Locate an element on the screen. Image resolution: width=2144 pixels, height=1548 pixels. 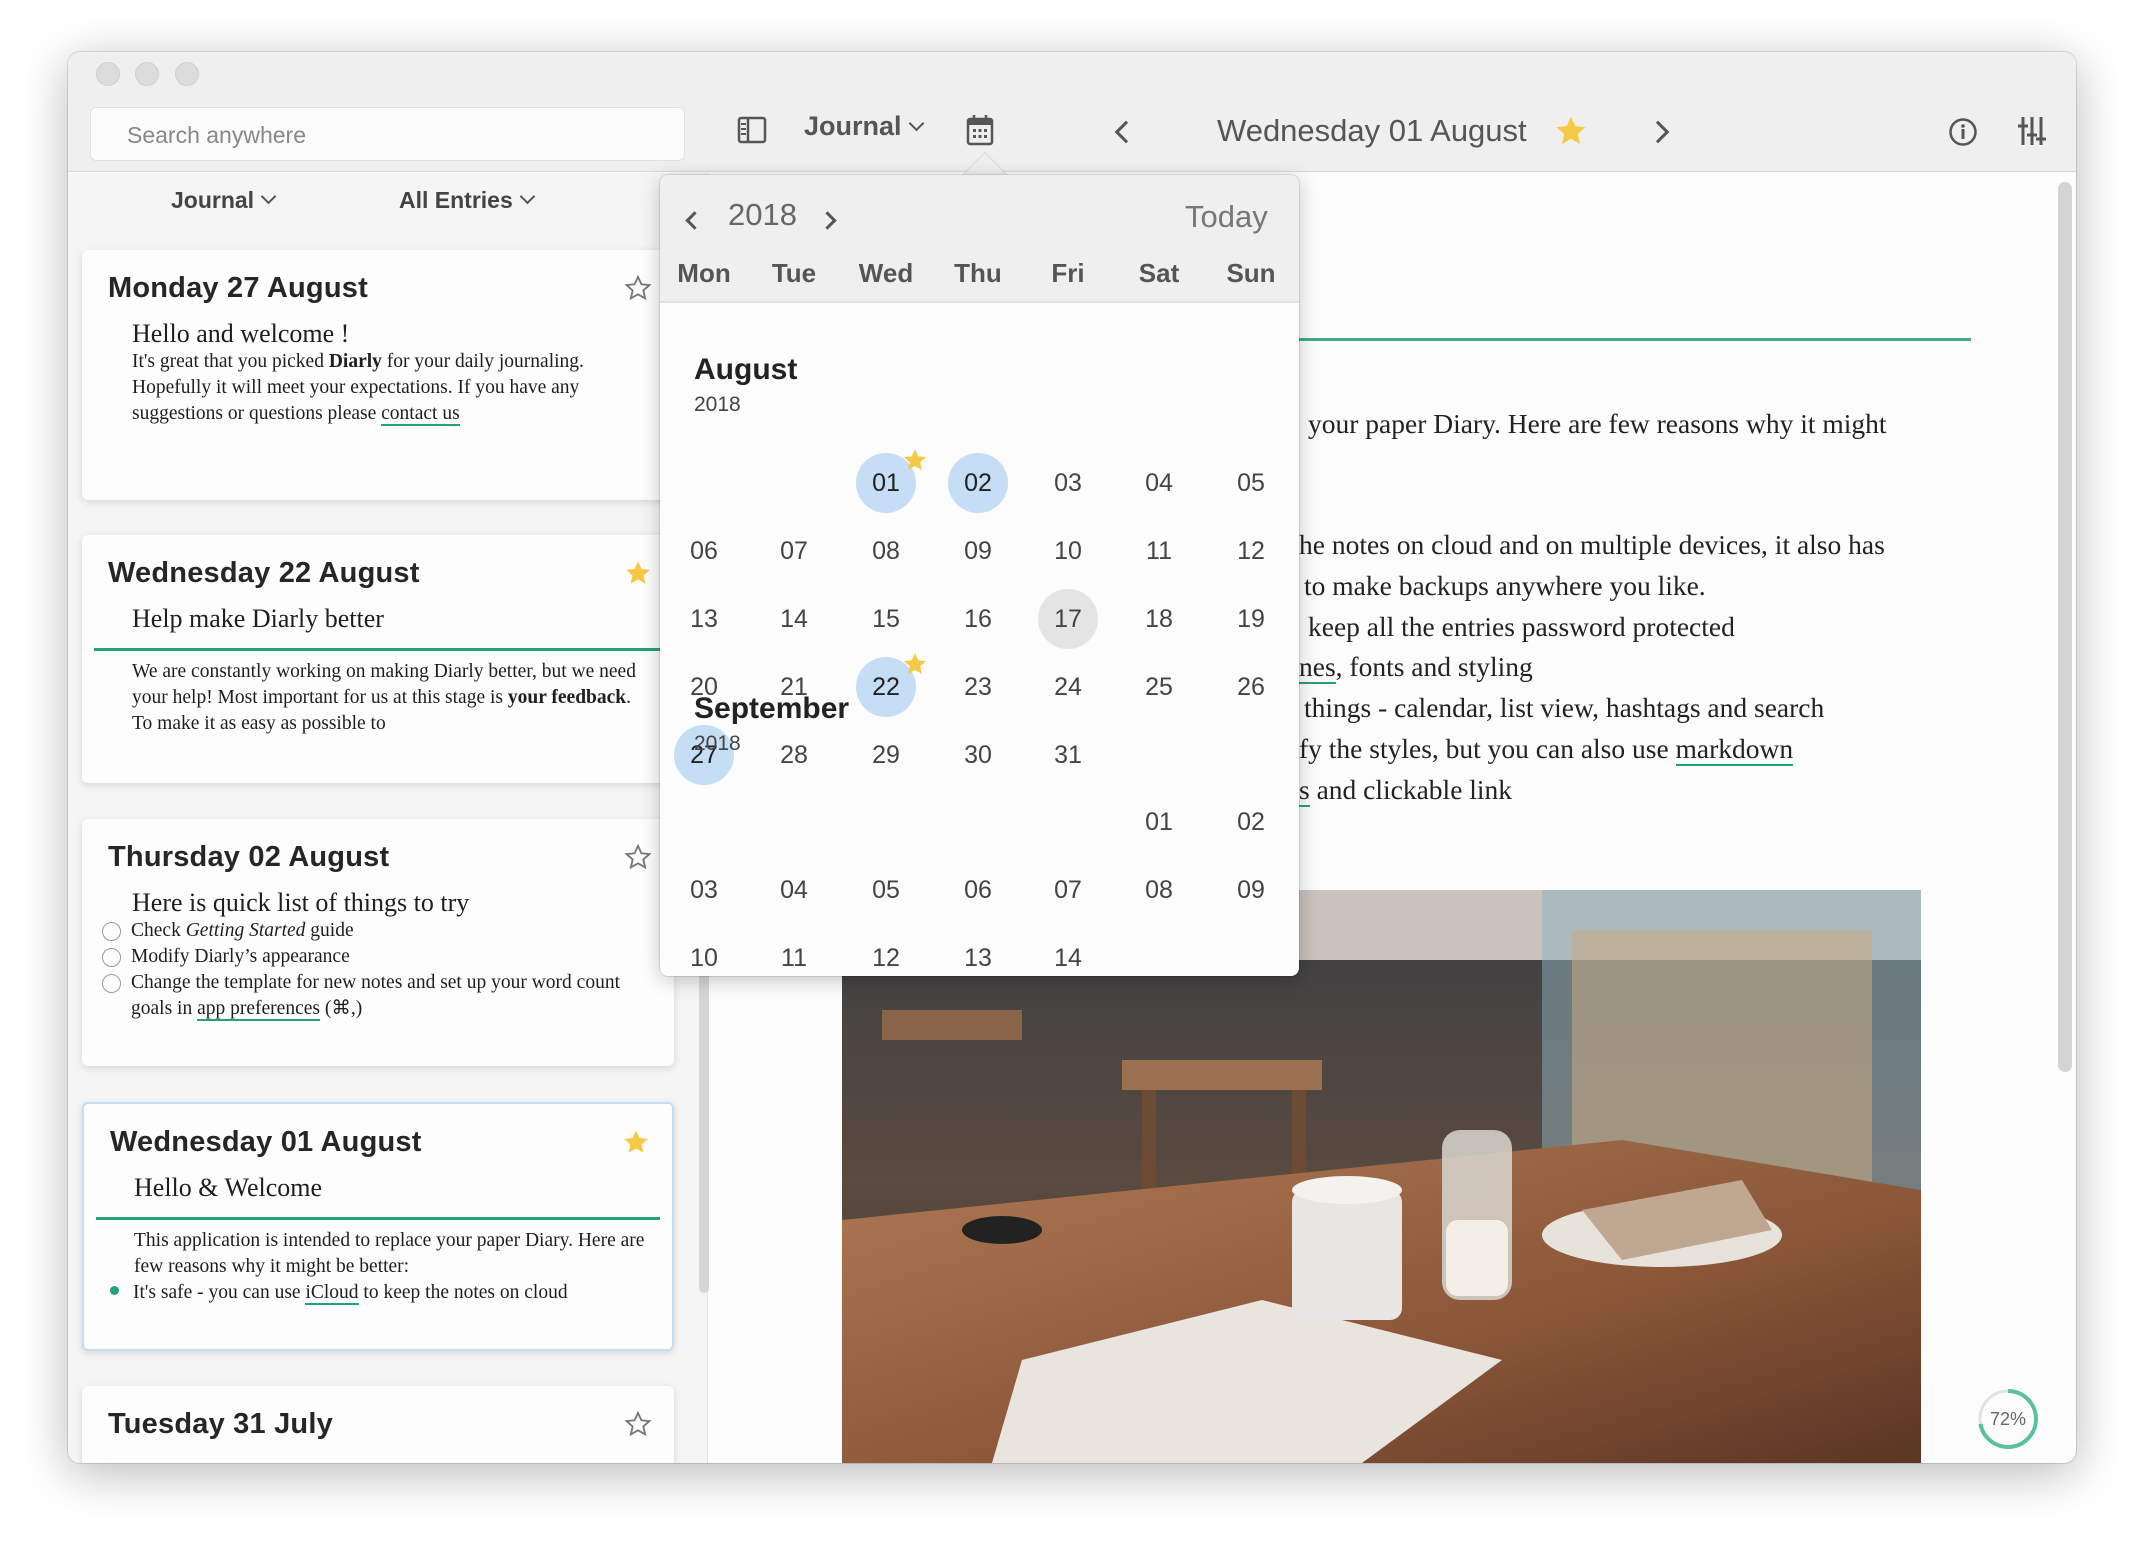
calendar-day: 23 is located at coordinates (978, 687).